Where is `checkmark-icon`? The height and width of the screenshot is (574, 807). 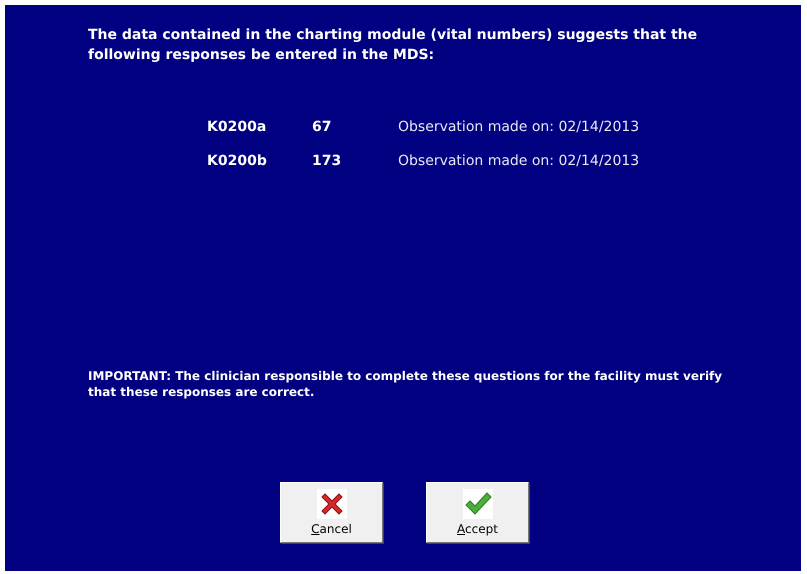 checkmark-icon is located at coordinates (477, 504).